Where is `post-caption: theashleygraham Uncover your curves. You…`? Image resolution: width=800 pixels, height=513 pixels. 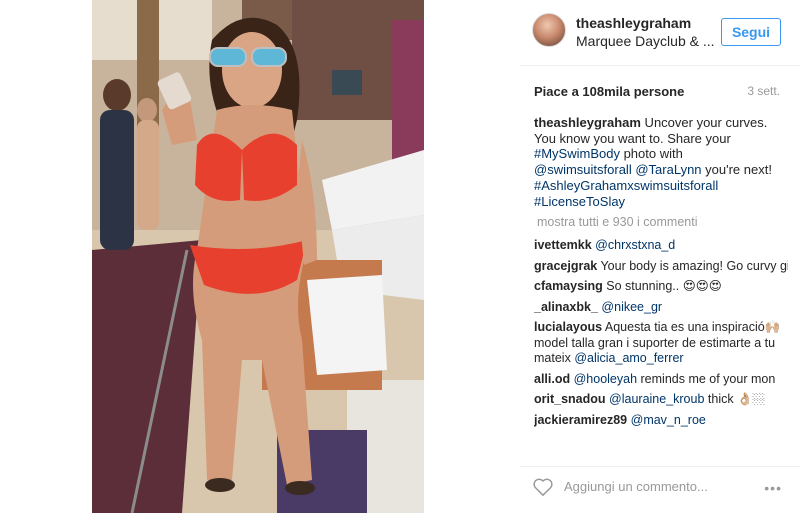 post-caption: theashleygraham Uncover your curves. You… is located at coordinates (659, 162).